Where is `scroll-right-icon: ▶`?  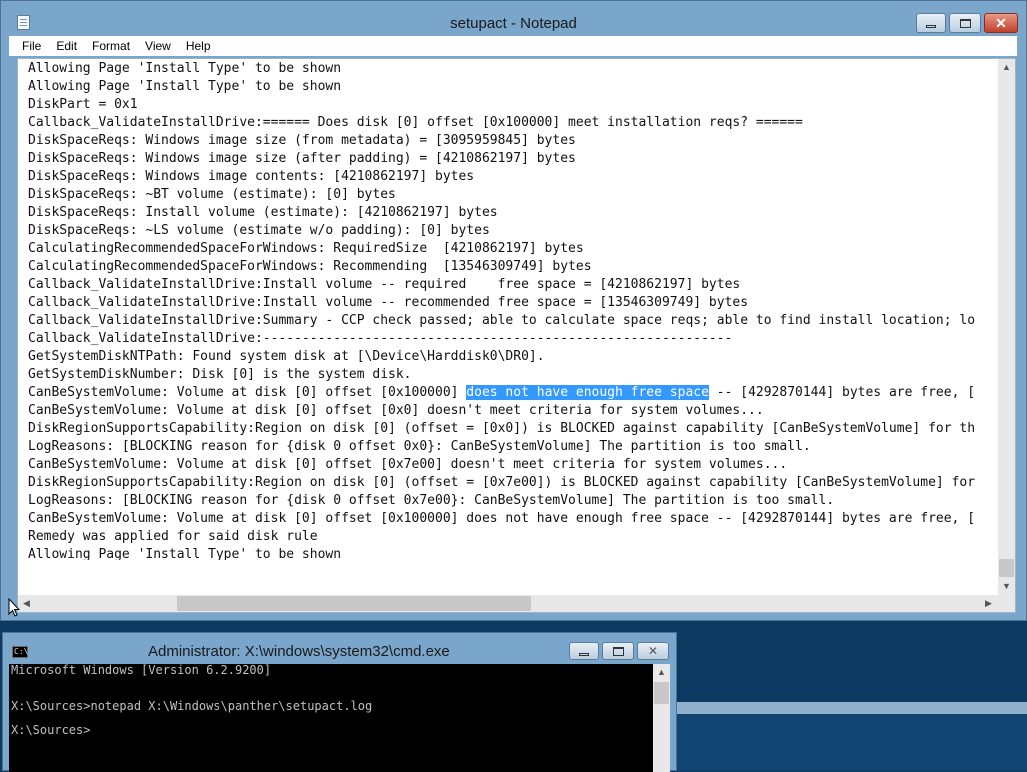
scroll-right-icon: ▶ is located at coordinates (988, 603).